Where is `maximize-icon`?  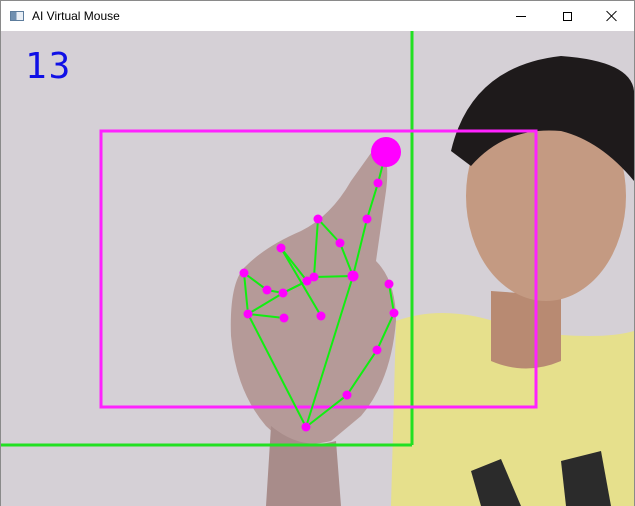 maximize-icon is located at coordinates (567, 16).